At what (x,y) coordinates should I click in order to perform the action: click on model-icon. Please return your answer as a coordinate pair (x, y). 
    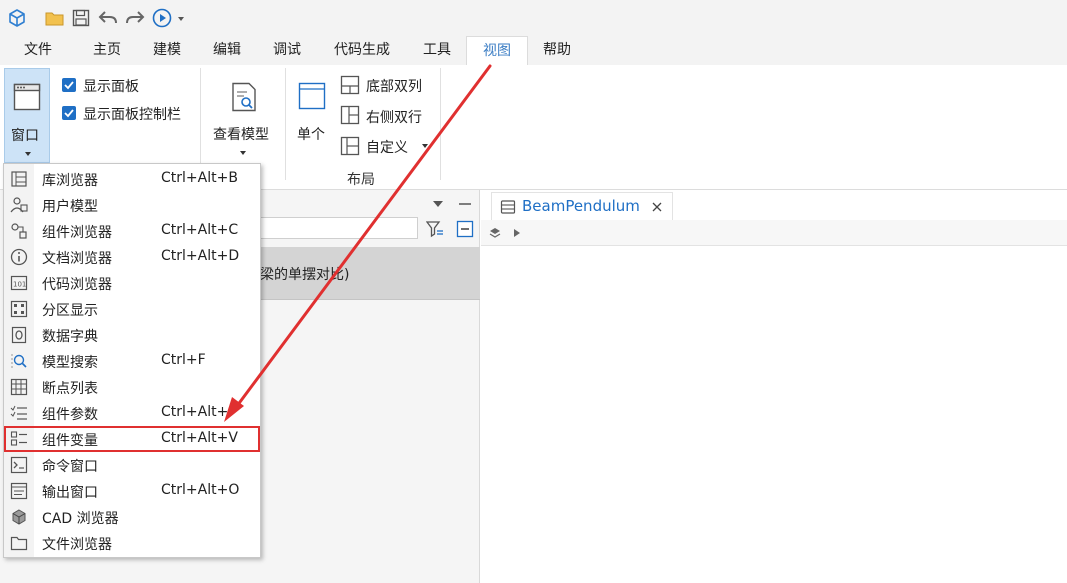
    Looking at the image, I should click on (508, 207).